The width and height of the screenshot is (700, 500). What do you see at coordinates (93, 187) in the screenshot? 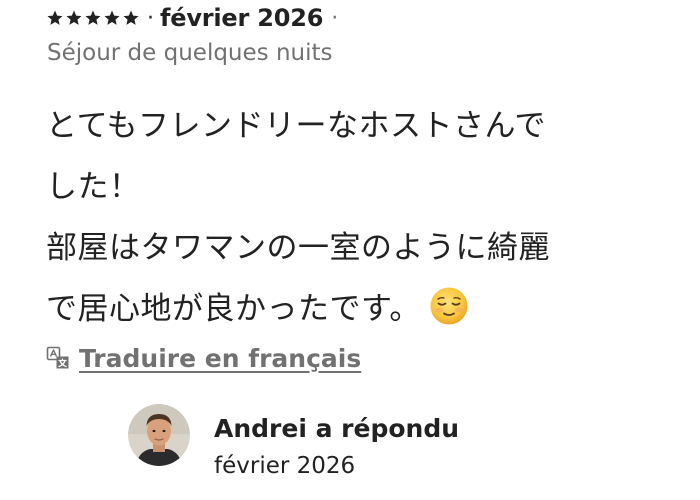
I see `review-body-line: した！` at bounding box center [93, 187].